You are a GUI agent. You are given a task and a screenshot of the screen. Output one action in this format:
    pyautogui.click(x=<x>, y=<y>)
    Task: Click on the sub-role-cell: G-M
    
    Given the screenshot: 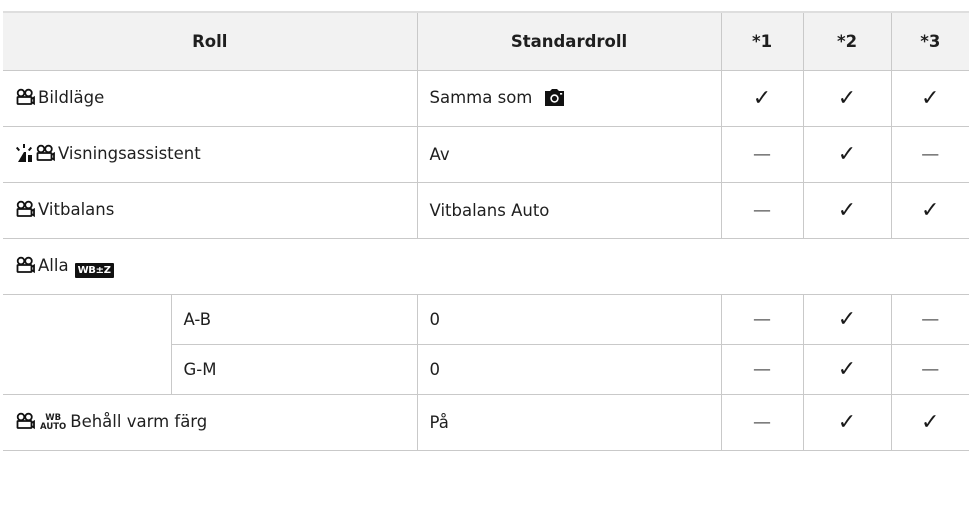 What is the action you would take?
    pyautogui.click(x=294, y=369)
    